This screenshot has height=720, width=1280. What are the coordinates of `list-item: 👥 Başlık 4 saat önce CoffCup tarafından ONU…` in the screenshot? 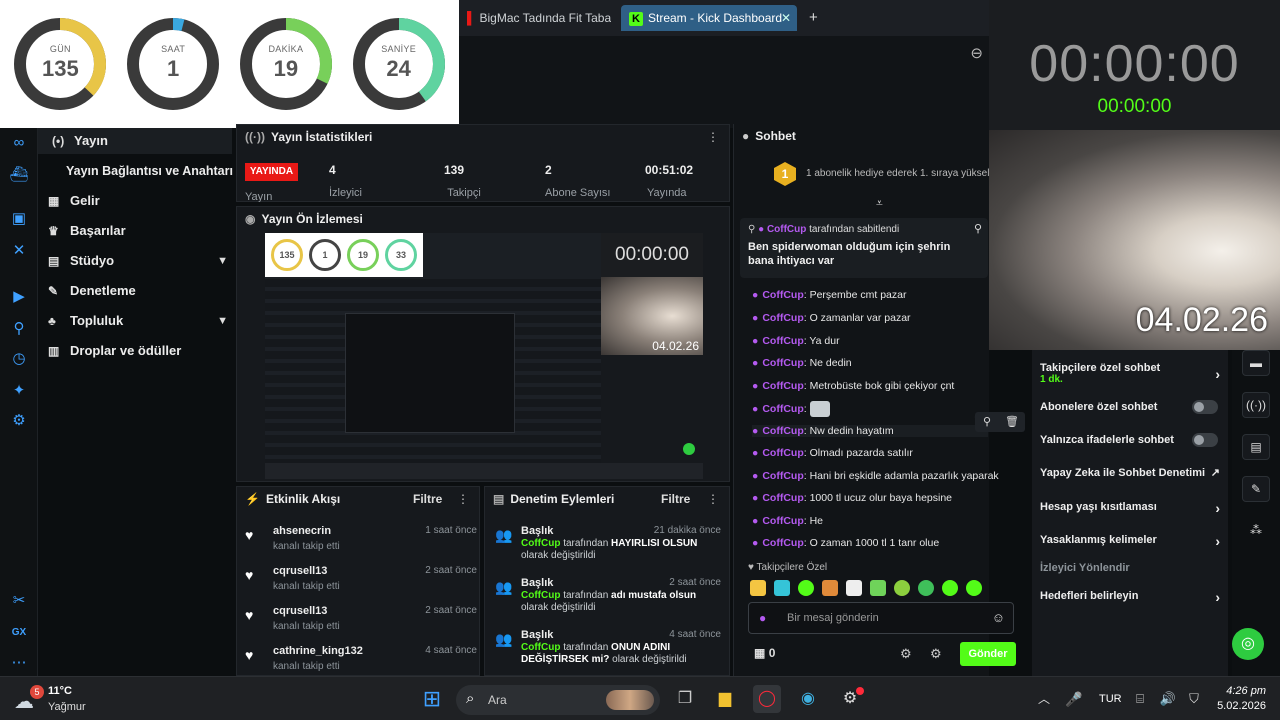 It's located at (607, 652).